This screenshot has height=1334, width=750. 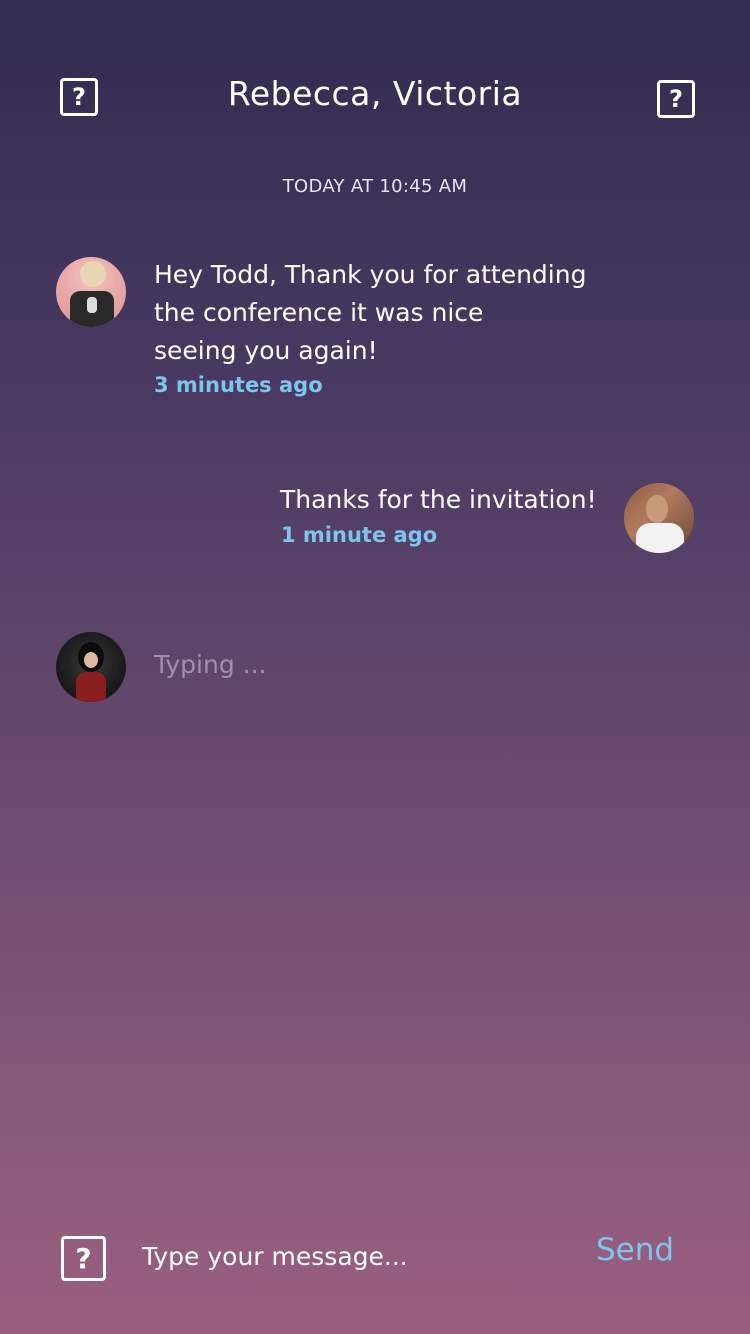 What do you see at coordinates (375, 93) in the screenshot?
I see `chat-title: Rebecca, Victoria` at bounding box center [375, 93].